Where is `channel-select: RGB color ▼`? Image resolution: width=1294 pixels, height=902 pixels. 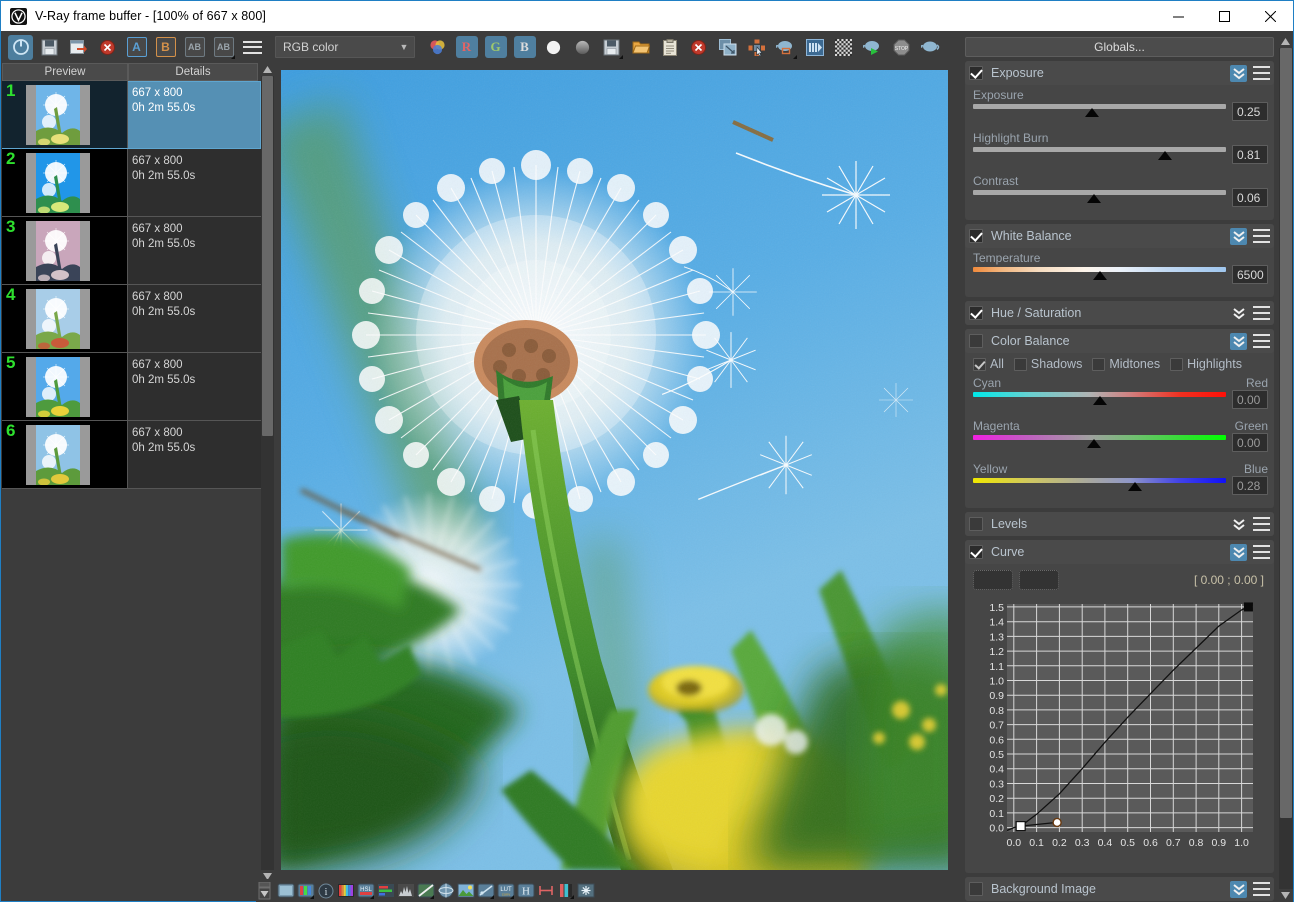 channel-select: RGB color ▼ is located at coordinates (345, 47).